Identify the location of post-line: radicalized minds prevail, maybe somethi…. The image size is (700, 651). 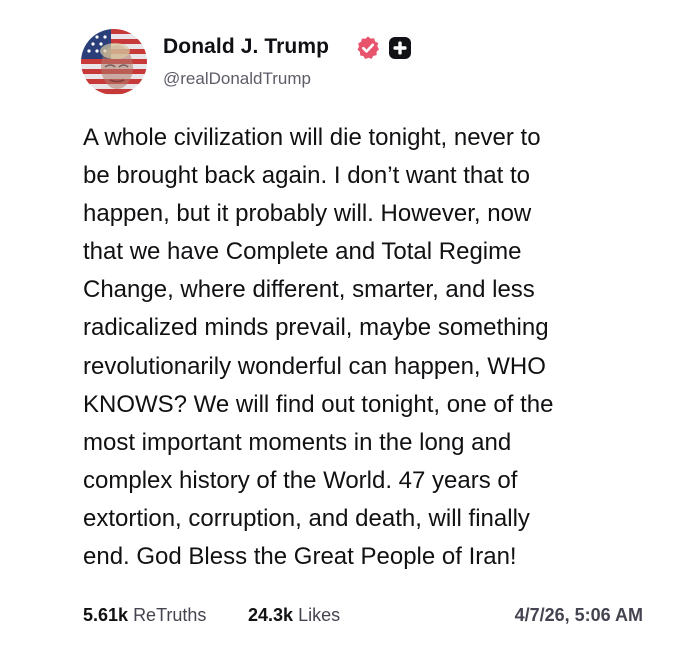
(316, 328).